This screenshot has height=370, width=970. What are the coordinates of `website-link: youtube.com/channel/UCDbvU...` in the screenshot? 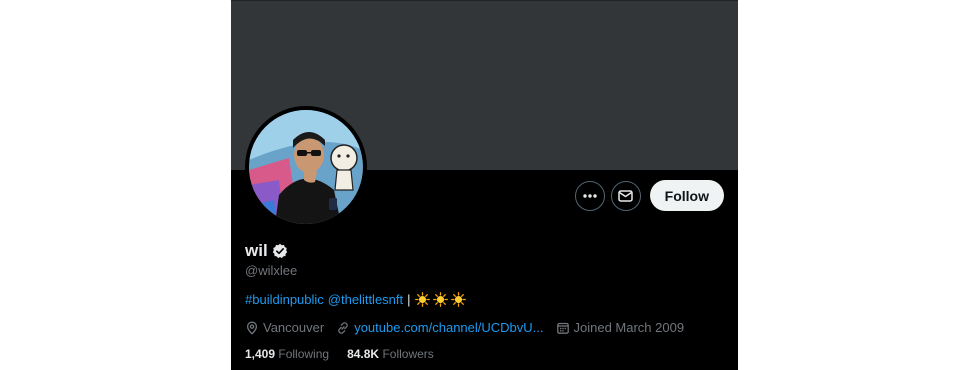 It's located at (448, 327).